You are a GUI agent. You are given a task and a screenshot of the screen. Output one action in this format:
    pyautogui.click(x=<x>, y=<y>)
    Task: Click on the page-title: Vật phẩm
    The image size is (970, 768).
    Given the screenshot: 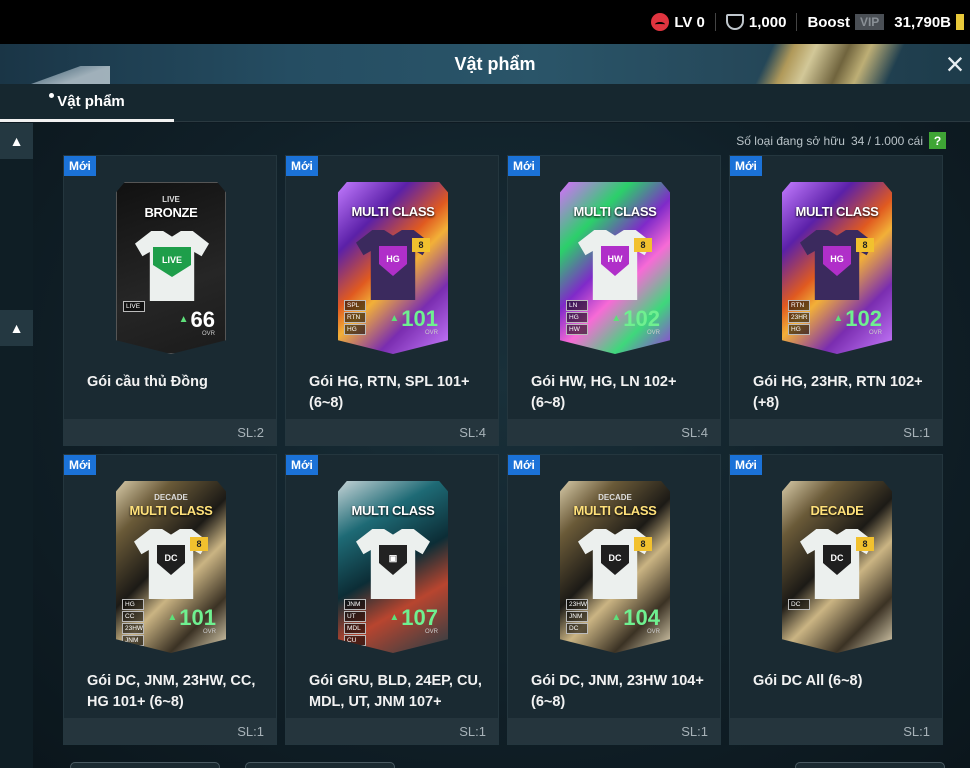 What is the action you would take?
    pyautogui.click(x=495, y=63)
    